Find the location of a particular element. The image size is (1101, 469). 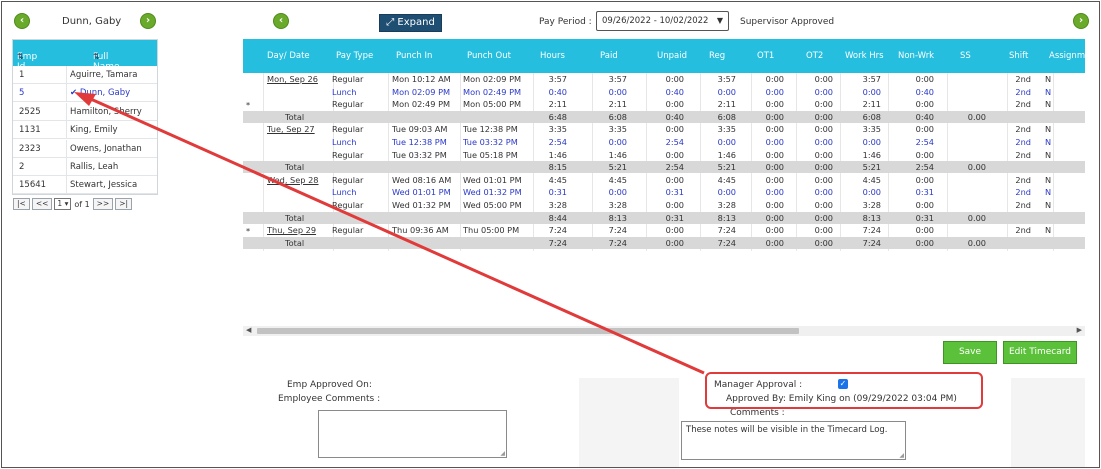

employee-name-text: Aguirre, Tamara is located at coordinates (104, 75).